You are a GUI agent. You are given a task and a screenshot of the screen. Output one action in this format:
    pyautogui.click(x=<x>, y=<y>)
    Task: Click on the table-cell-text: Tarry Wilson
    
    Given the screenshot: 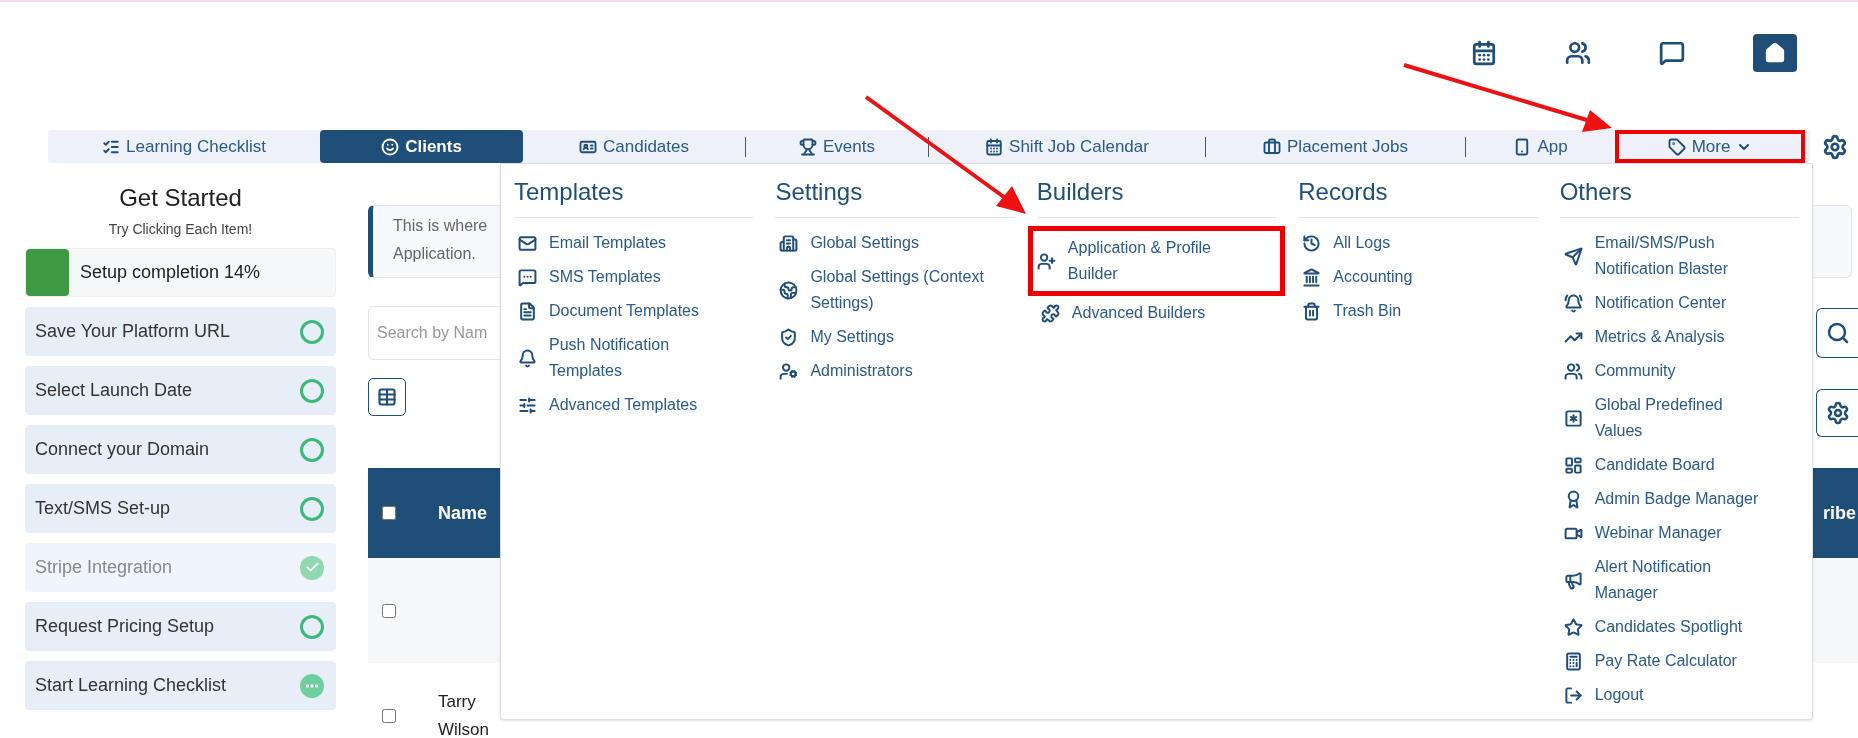 What is the action you would take?
    pyautogui.click(x=464, y=714)
    